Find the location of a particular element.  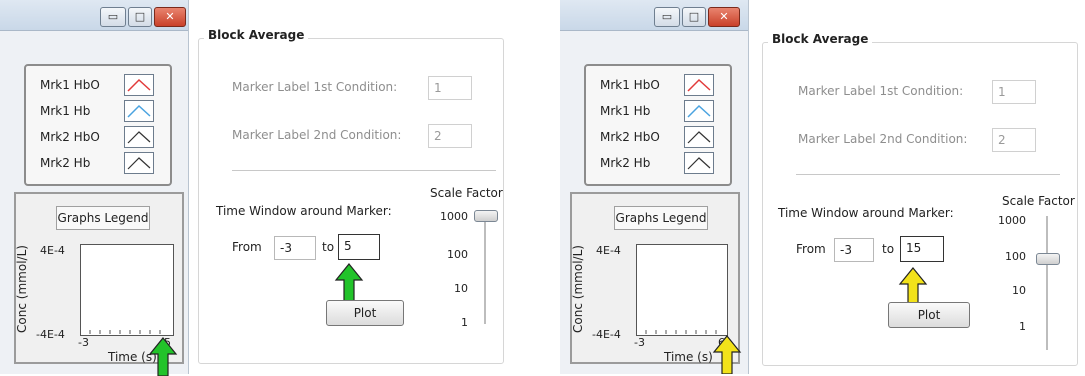

to-input: 15 is located at coordinates (922, 249).